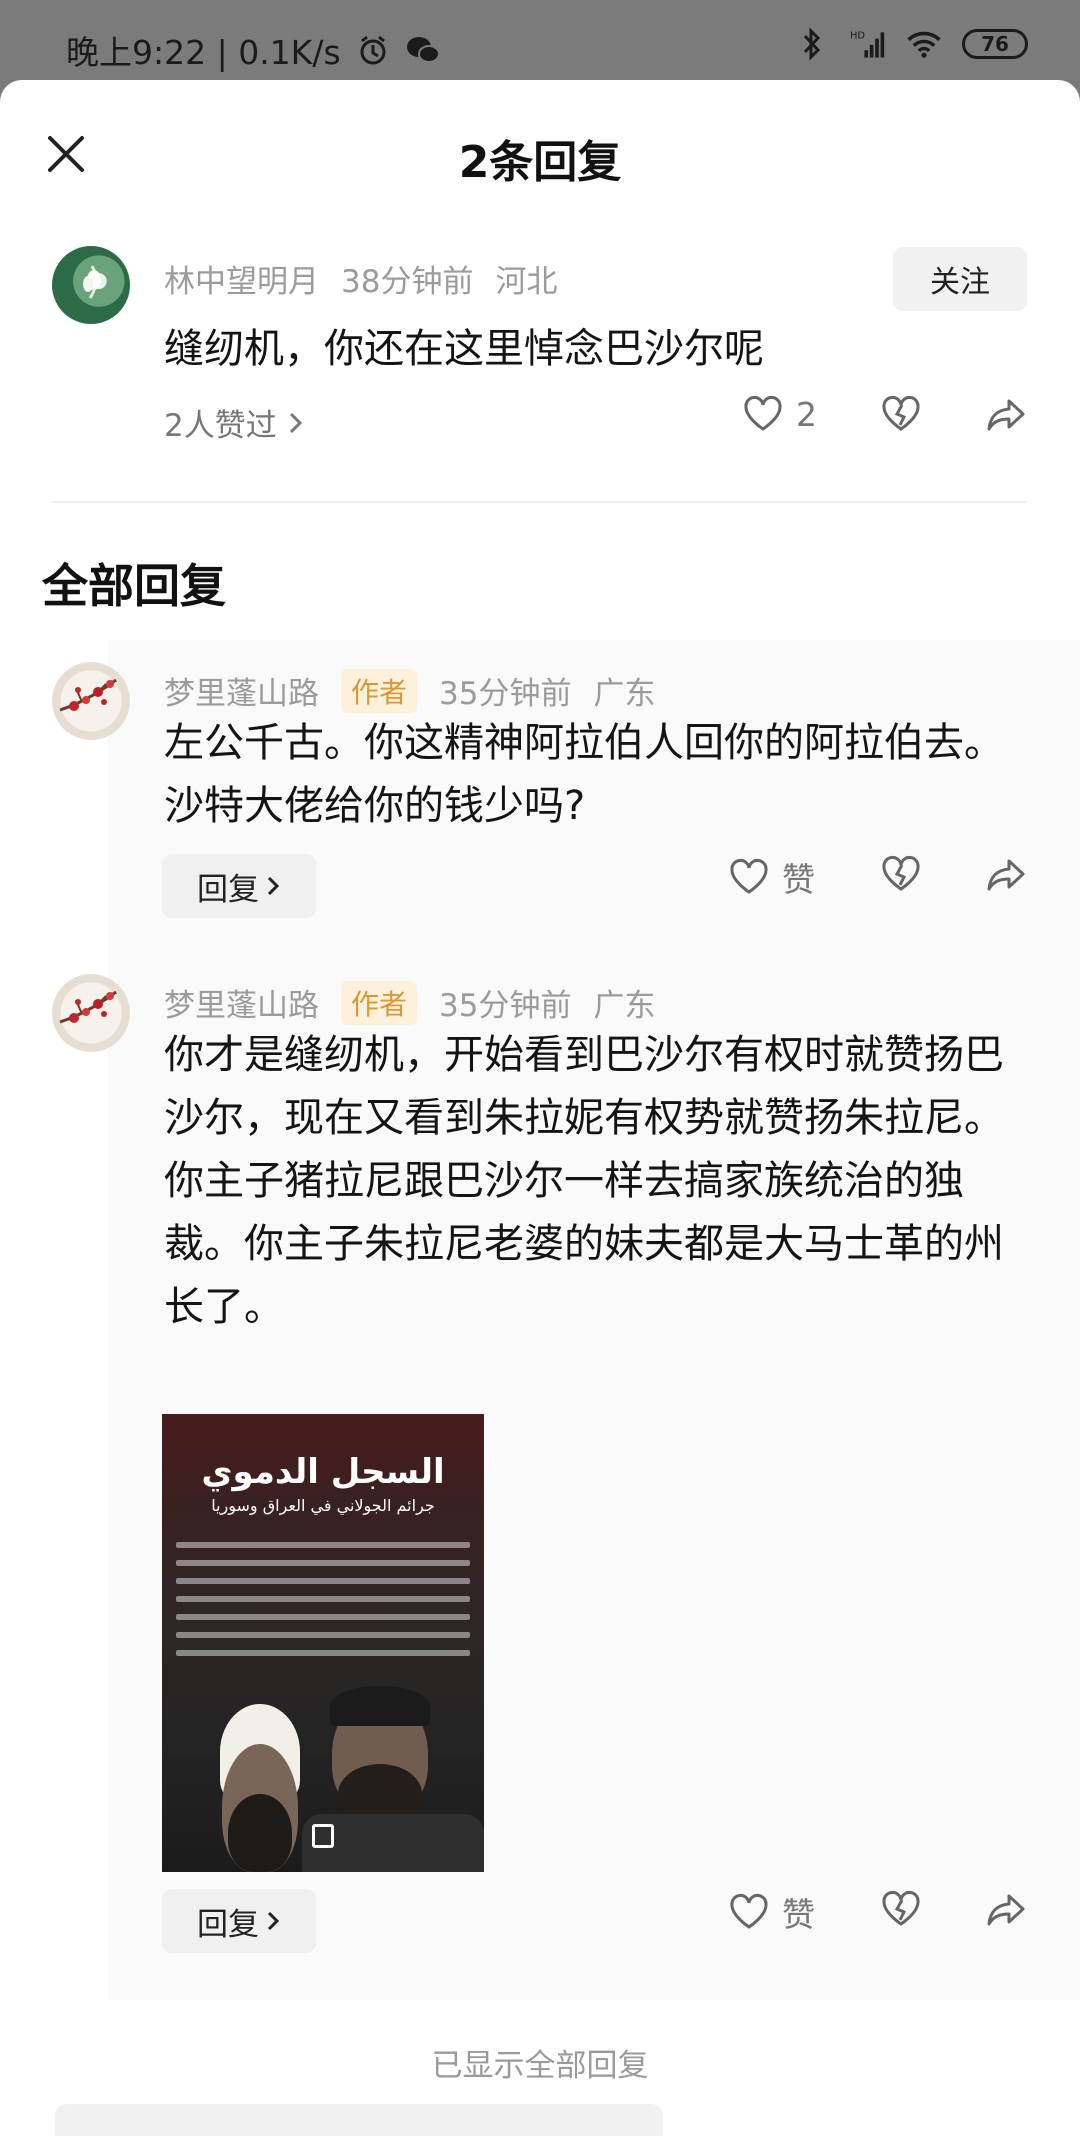  Describe the element at coordinates (323, 1472) in the screenshot. I see `image-title: السجل الدموي` at that location.